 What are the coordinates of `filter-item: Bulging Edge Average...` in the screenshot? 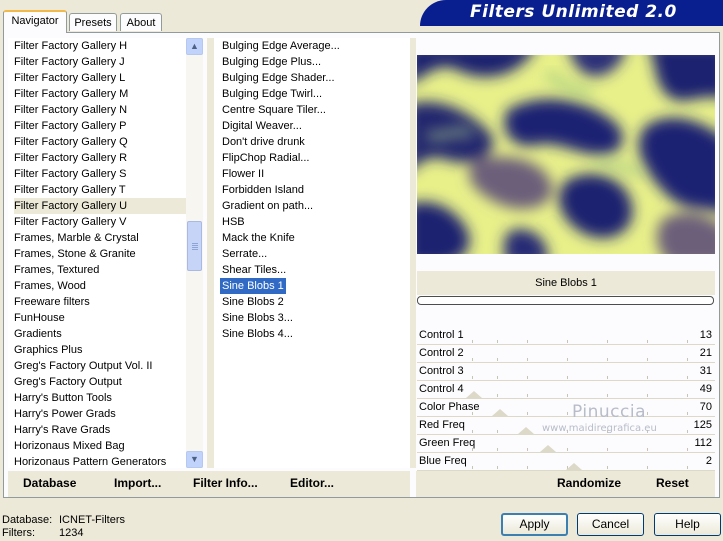 It's located at (316, 46).